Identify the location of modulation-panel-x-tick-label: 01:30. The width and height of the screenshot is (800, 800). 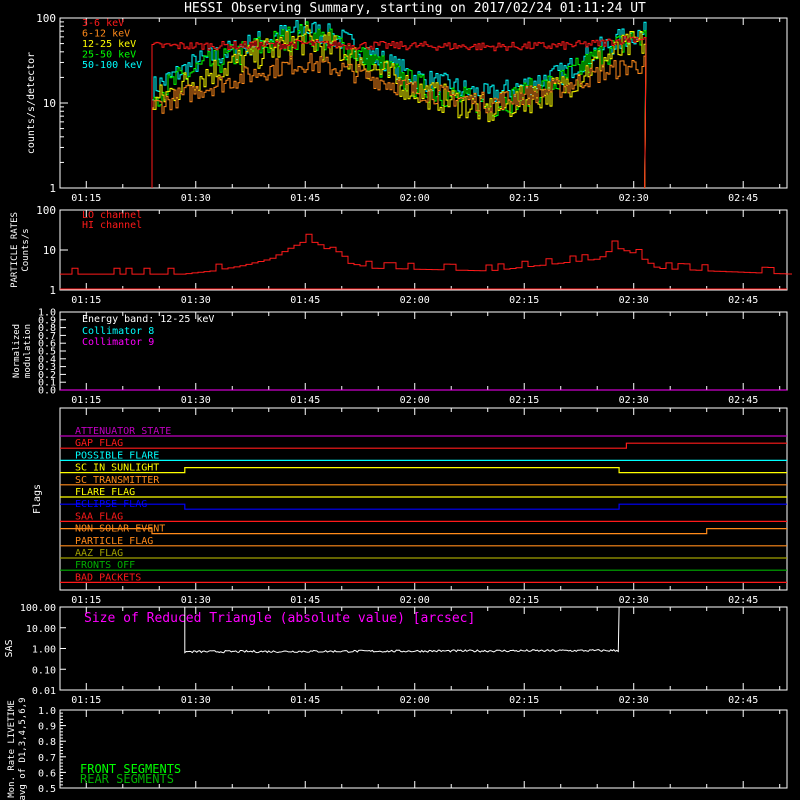
(196, 400).